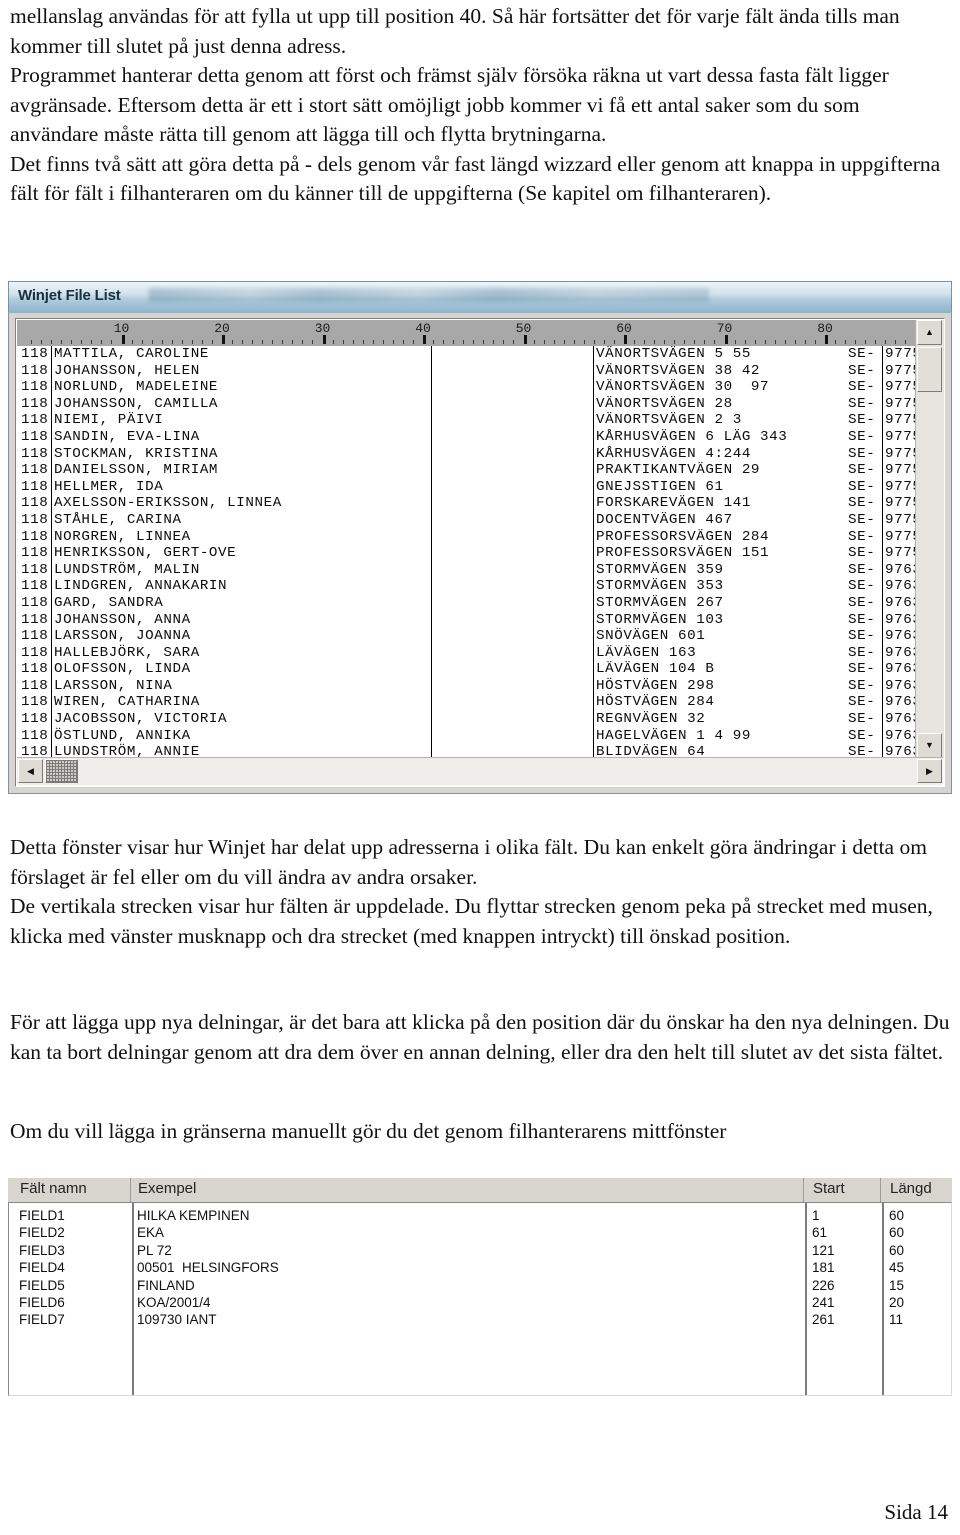  I want to click on field-table-cell-length: 15, so click(896, 1285).